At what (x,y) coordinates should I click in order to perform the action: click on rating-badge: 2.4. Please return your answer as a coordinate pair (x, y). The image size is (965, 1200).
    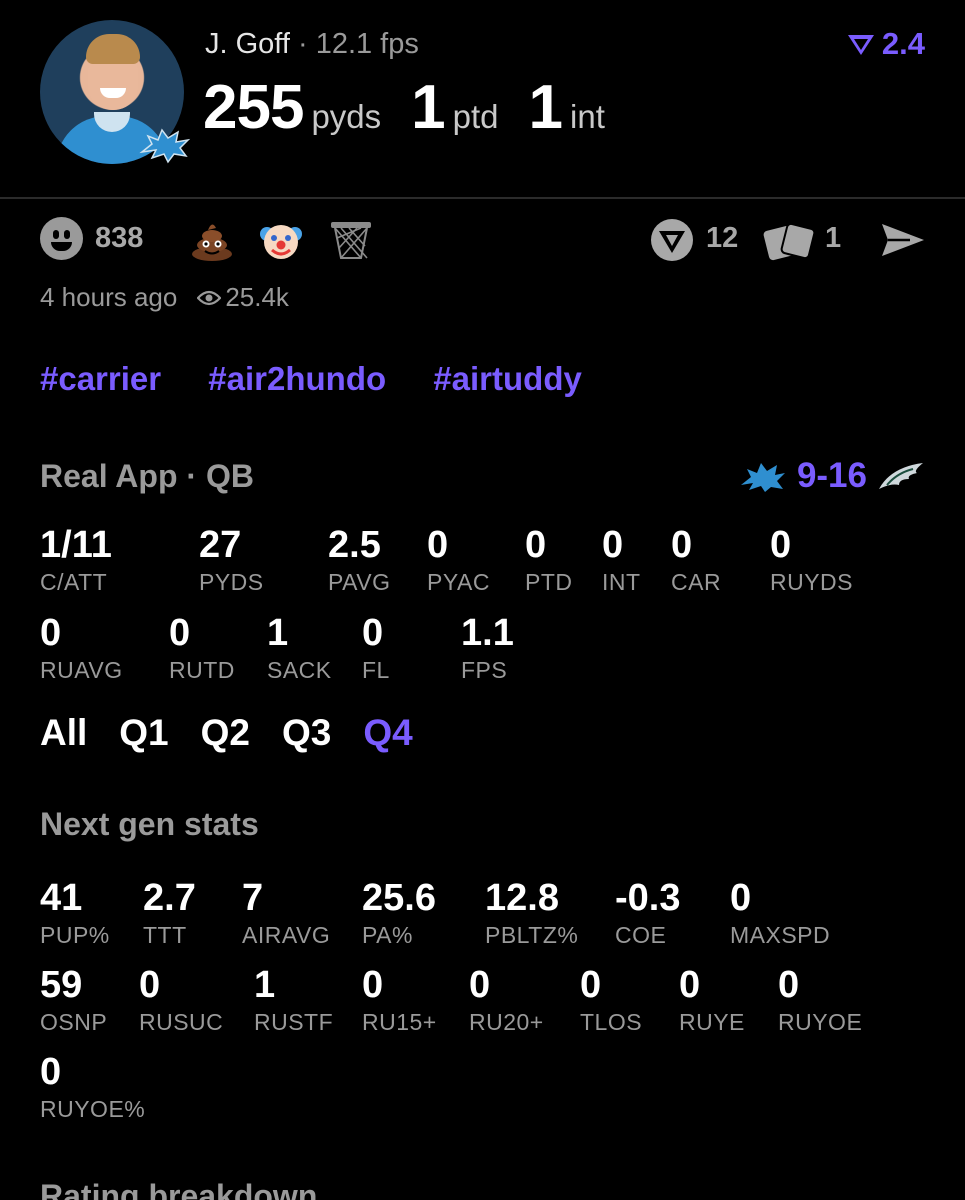
    Looking at the image, I should click on (885, 44).